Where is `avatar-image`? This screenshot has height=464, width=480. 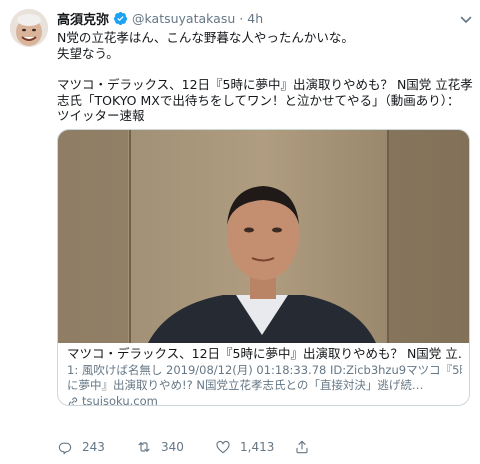 avatar-image is located at coordinates (29, 28).